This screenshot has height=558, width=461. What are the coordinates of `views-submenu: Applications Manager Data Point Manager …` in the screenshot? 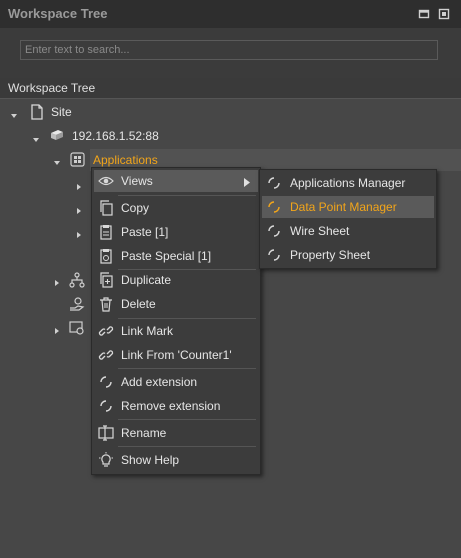 It's located at (348, 219).